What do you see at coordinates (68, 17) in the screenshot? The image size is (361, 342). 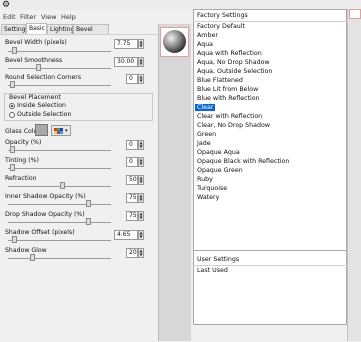 I see `menu-help: Help` at bounding box center [68, 17].